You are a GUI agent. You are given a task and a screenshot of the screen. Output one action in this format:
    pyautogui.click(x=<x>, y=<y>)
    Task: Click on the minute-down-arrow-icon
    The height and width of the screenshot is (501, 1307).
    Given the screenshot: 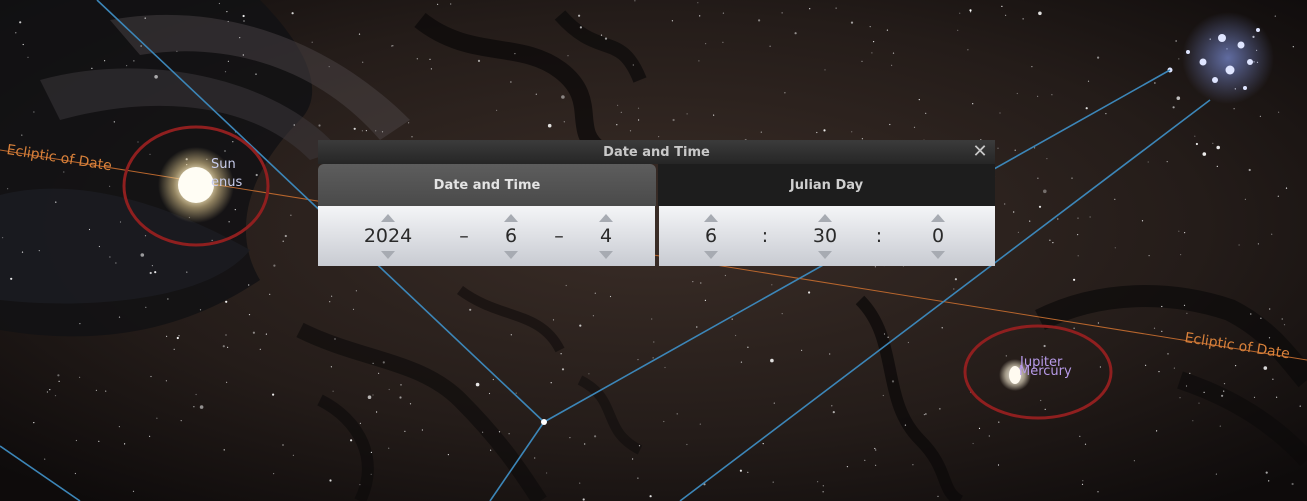 What is the action you would take?
    pyautogui.click(x=825, y=255)
    